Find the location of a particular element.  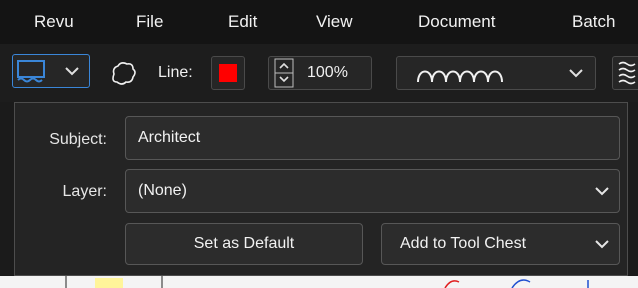

line-color-swatch is located at coordinates (228, 73).